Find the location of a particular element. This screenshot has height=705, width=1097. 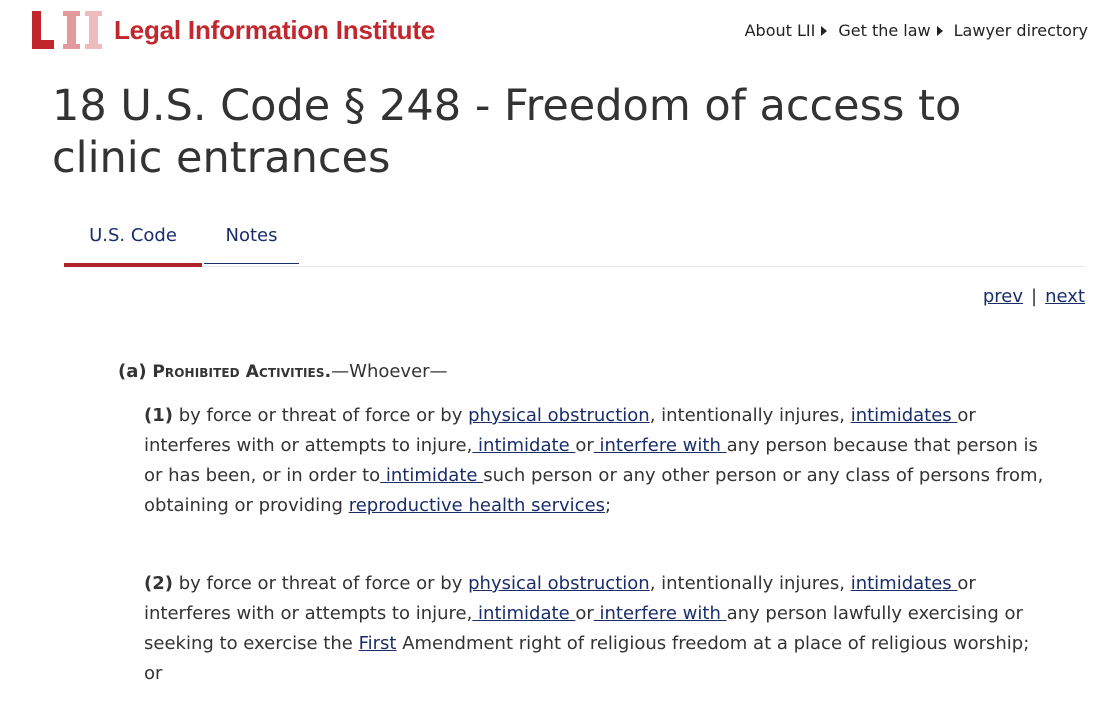

lii-logo-mark is located at coordinates (67, 30).